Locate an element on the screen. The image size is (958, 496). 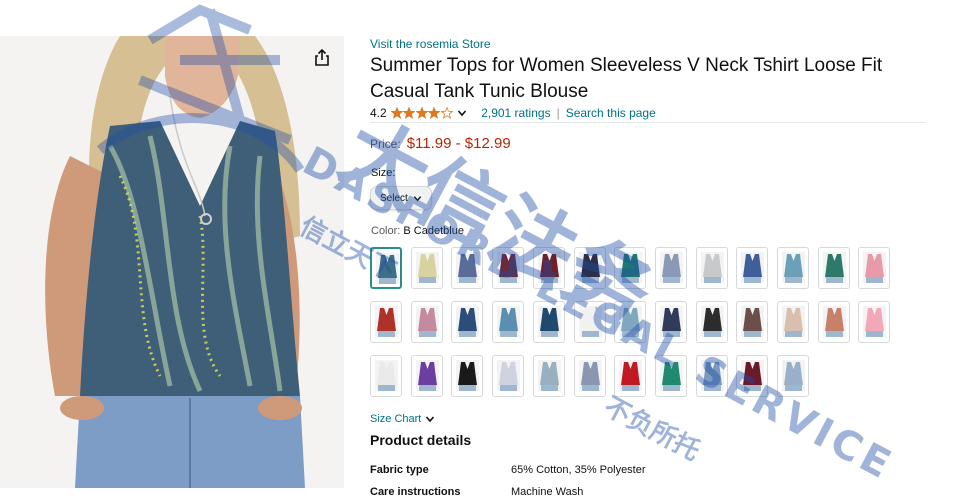
rating-row: 4.2 2,901 ratings | Search this page is located at coordinates (513, 113).